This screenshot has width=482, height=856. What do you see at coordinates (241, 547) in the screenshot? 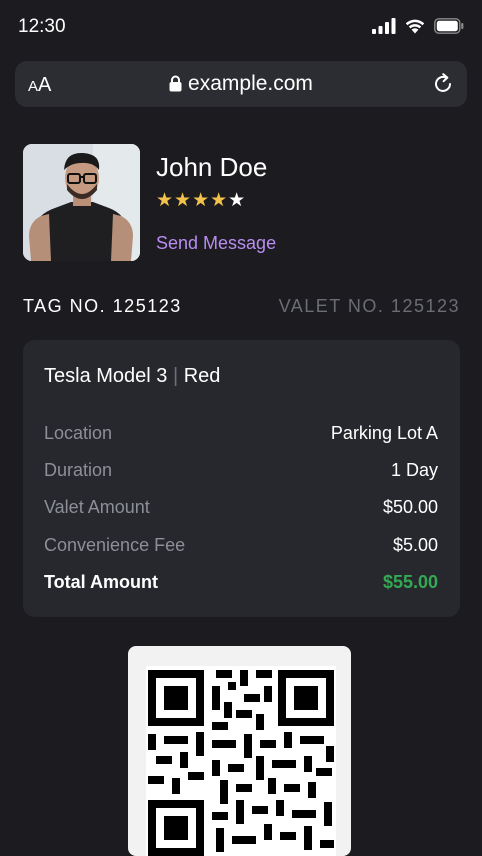
I see `detail-row-convenience-fee: Convenience Fee $5.00` at bounding box center [241, 547].